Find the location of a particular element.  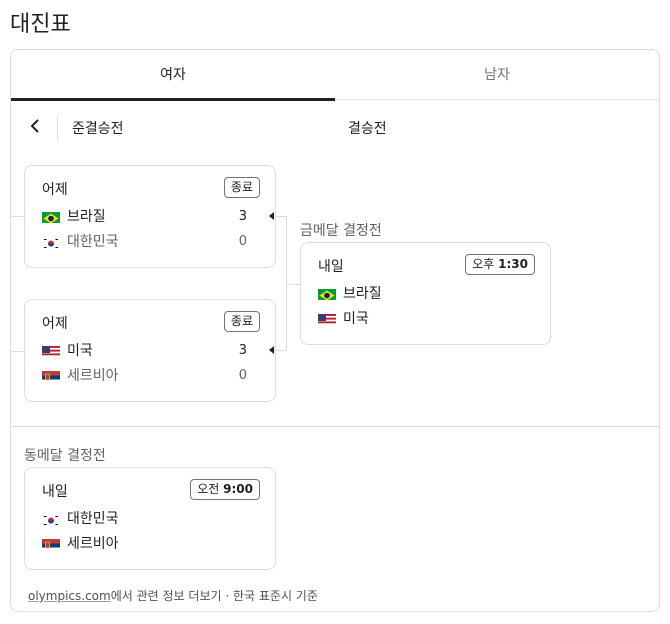

team-row: 대한민국 is located at coordinates (80, 518).